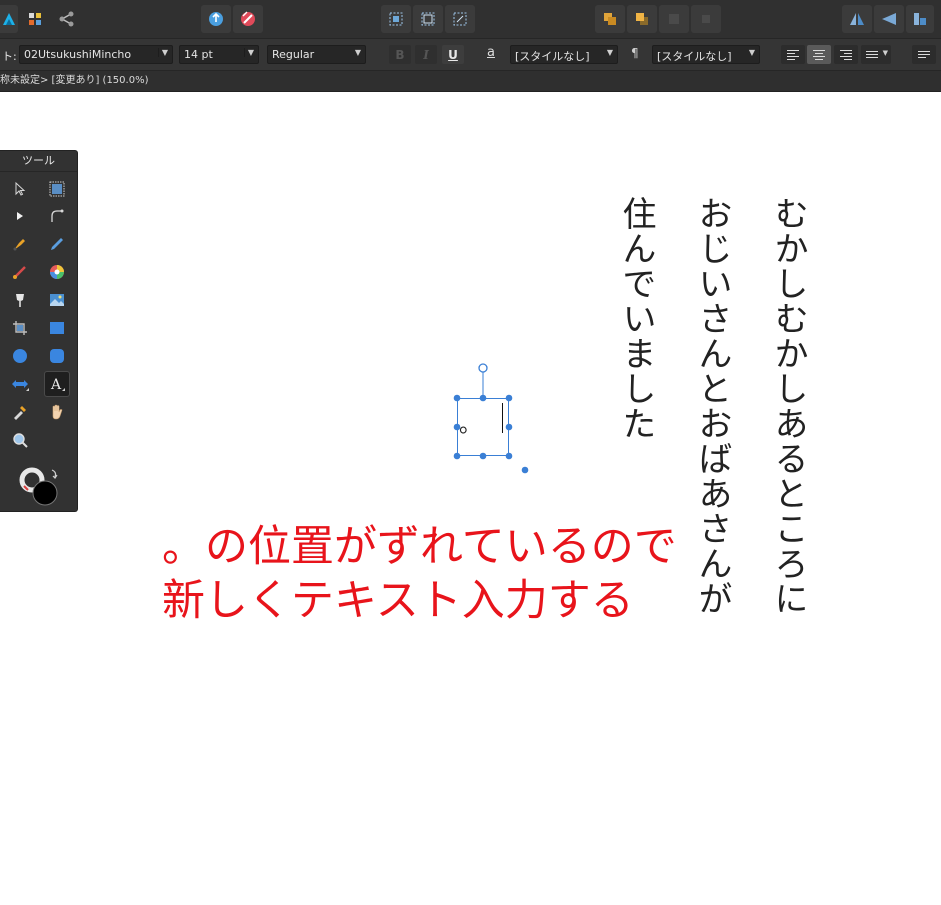 This screenshot has height=905, width=941. Describe the element at coordinates (658, 19) in the screenshot. I see `arrange-group` at that location.